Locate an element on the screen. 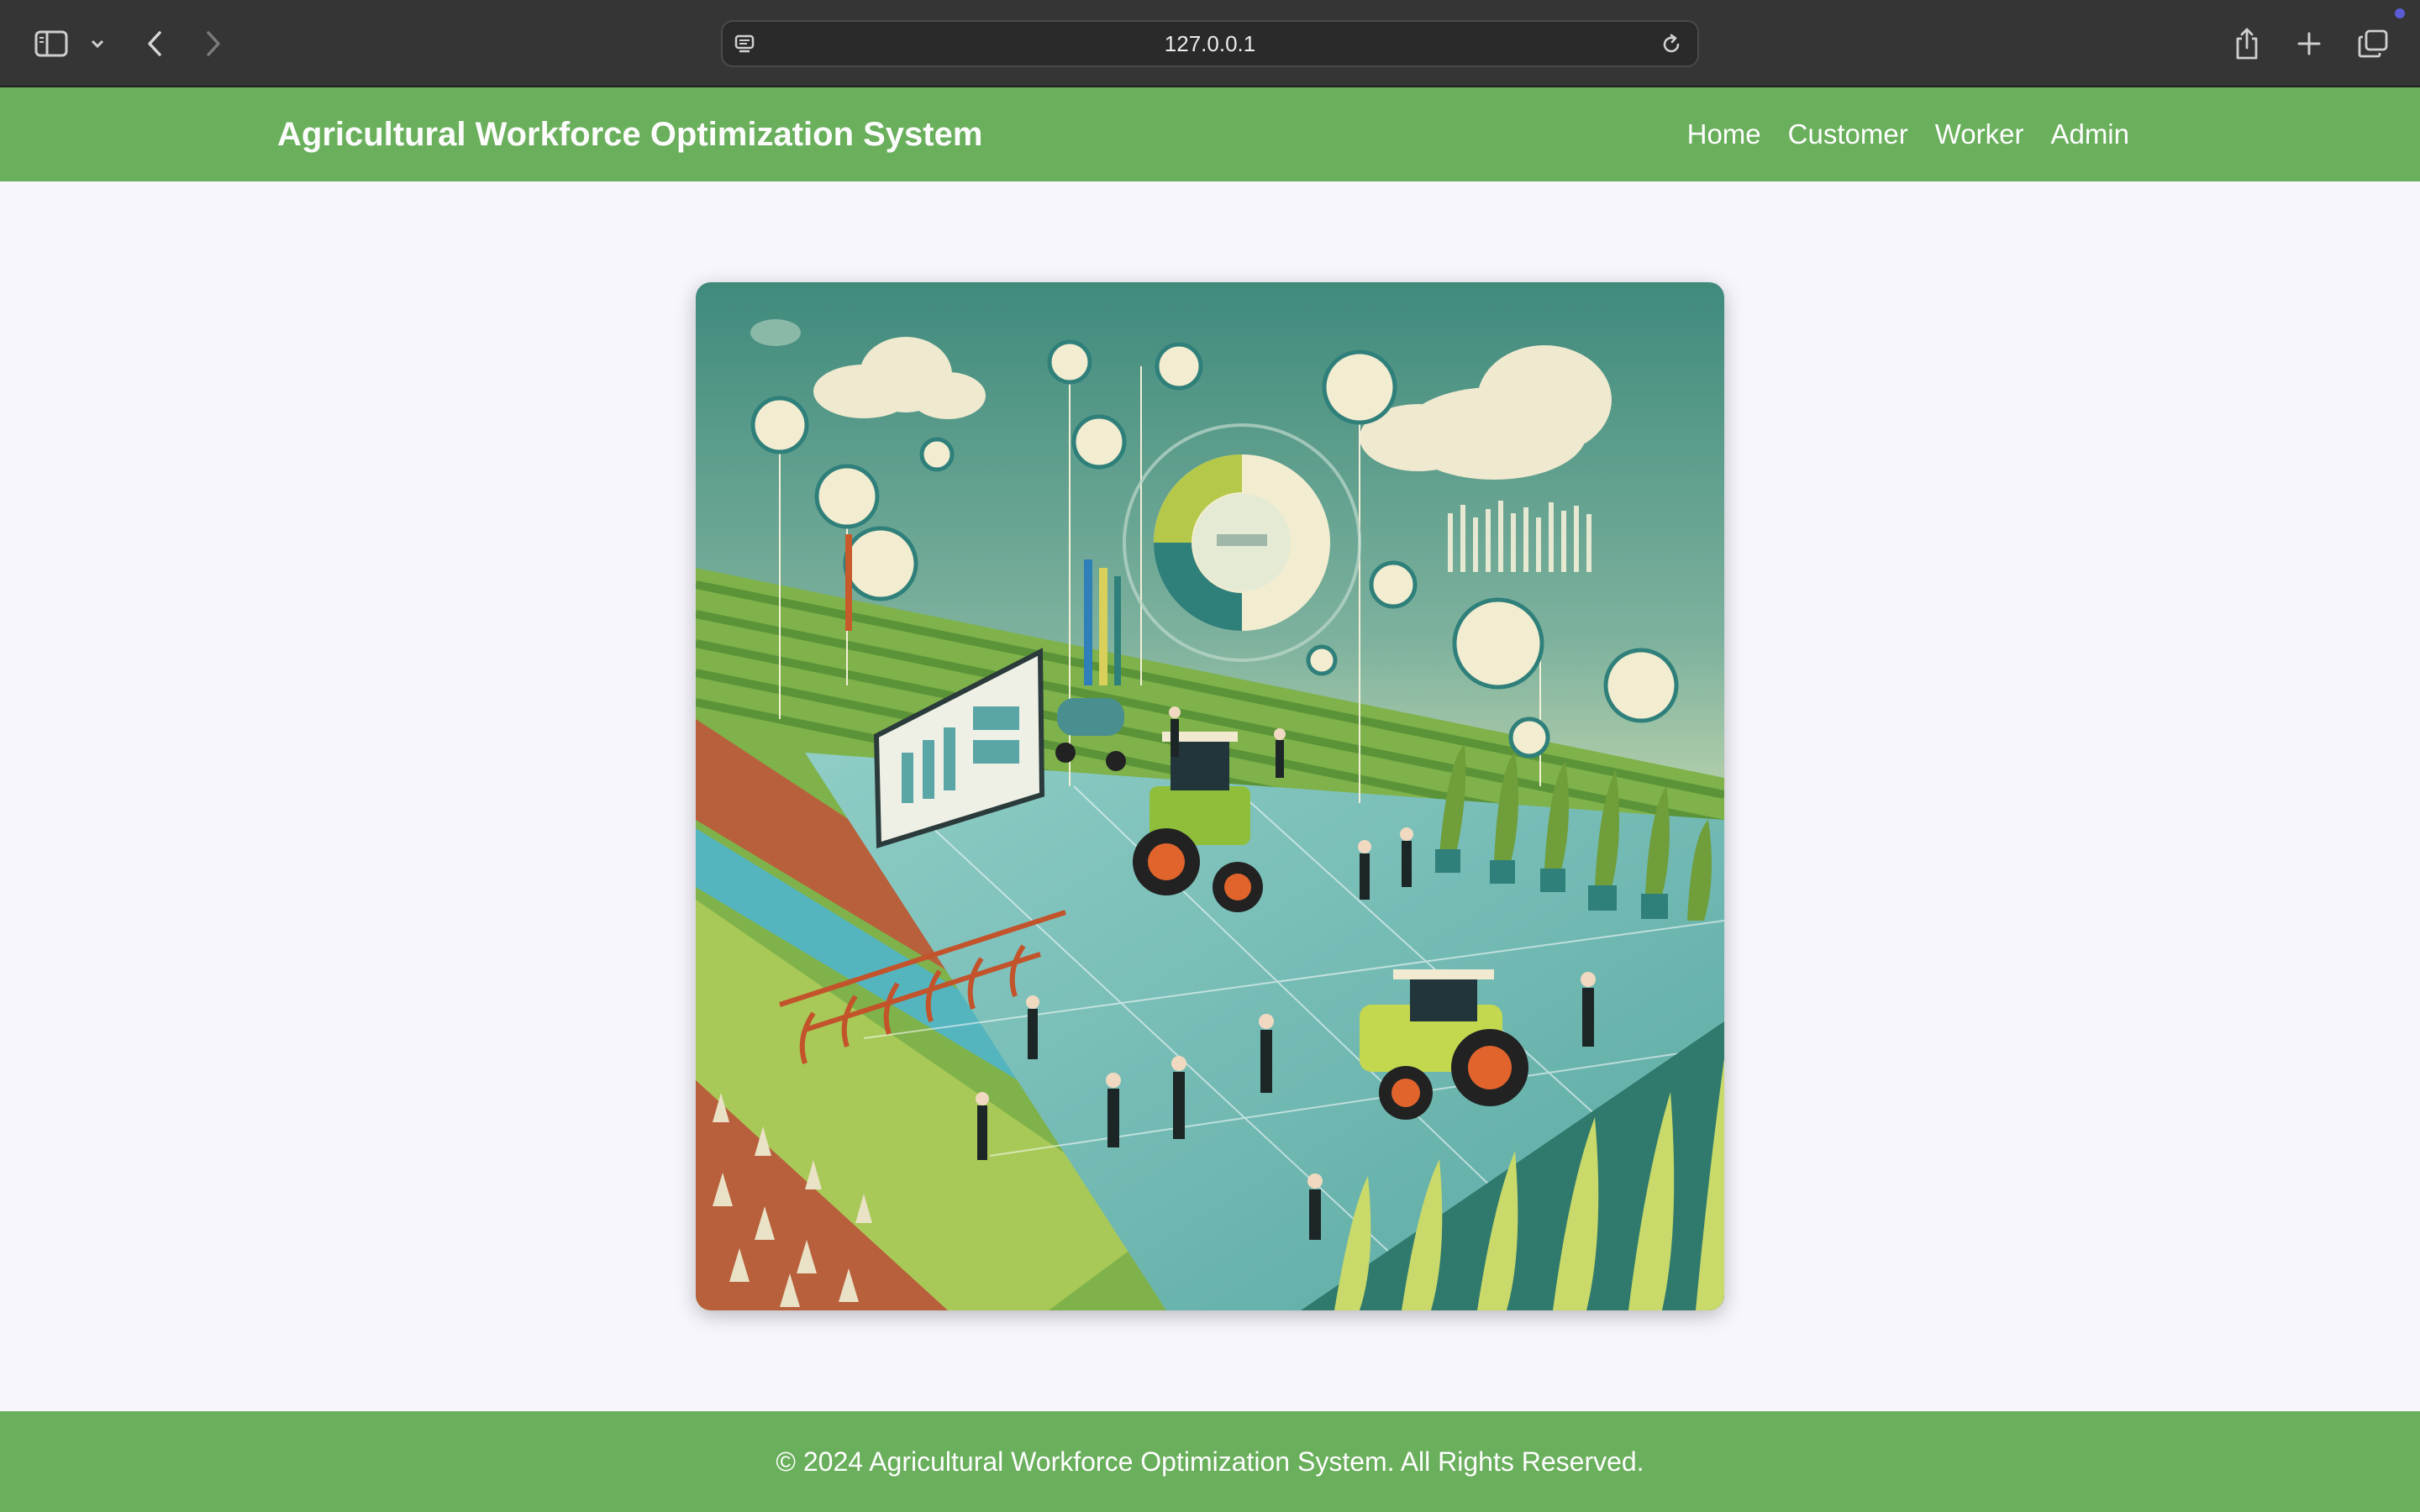 The width and height of the screenshot is (2420, 1512). nav-link-customer: Customer is located at coordinates (1848, 134).